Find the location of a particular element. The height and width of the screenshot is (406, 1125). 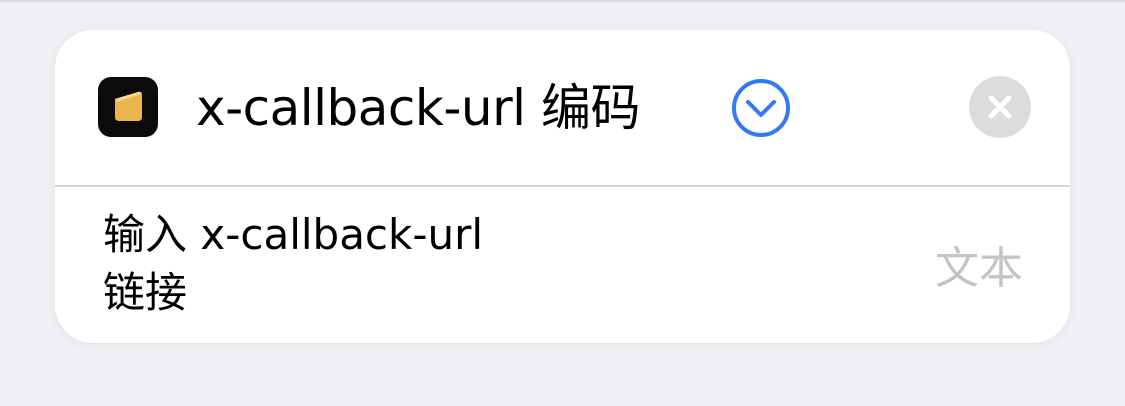

header-divider is located at coordinates (562, 186).